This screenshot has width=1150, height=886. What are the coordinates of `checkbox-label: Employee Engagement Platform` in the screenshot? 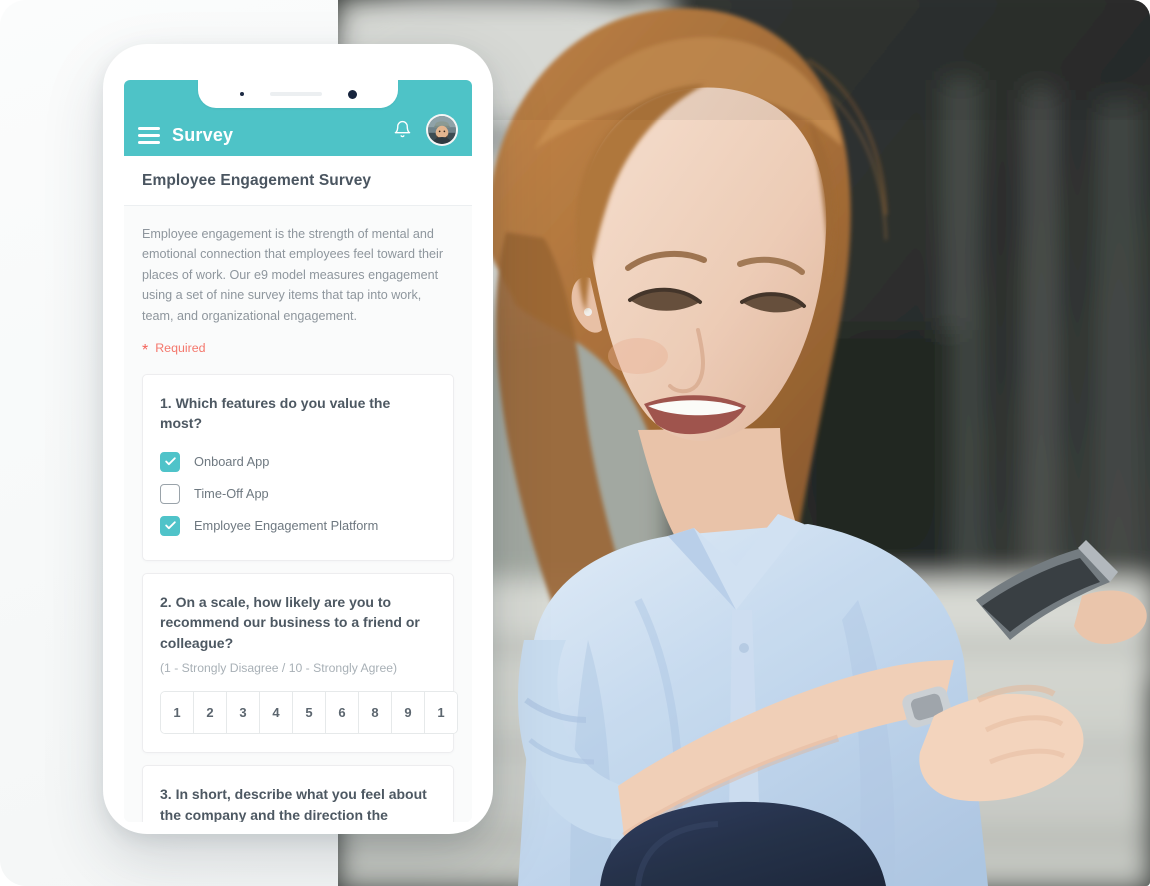 It's located at (286, 526).